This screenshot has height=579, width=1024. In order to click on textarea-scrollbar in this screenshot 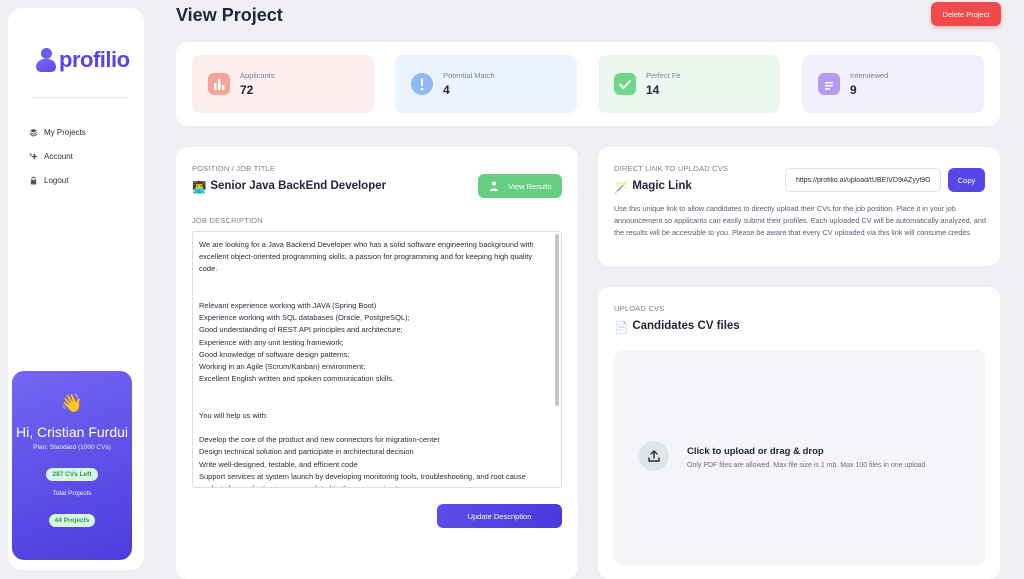, I will do `click(557, 320)`.